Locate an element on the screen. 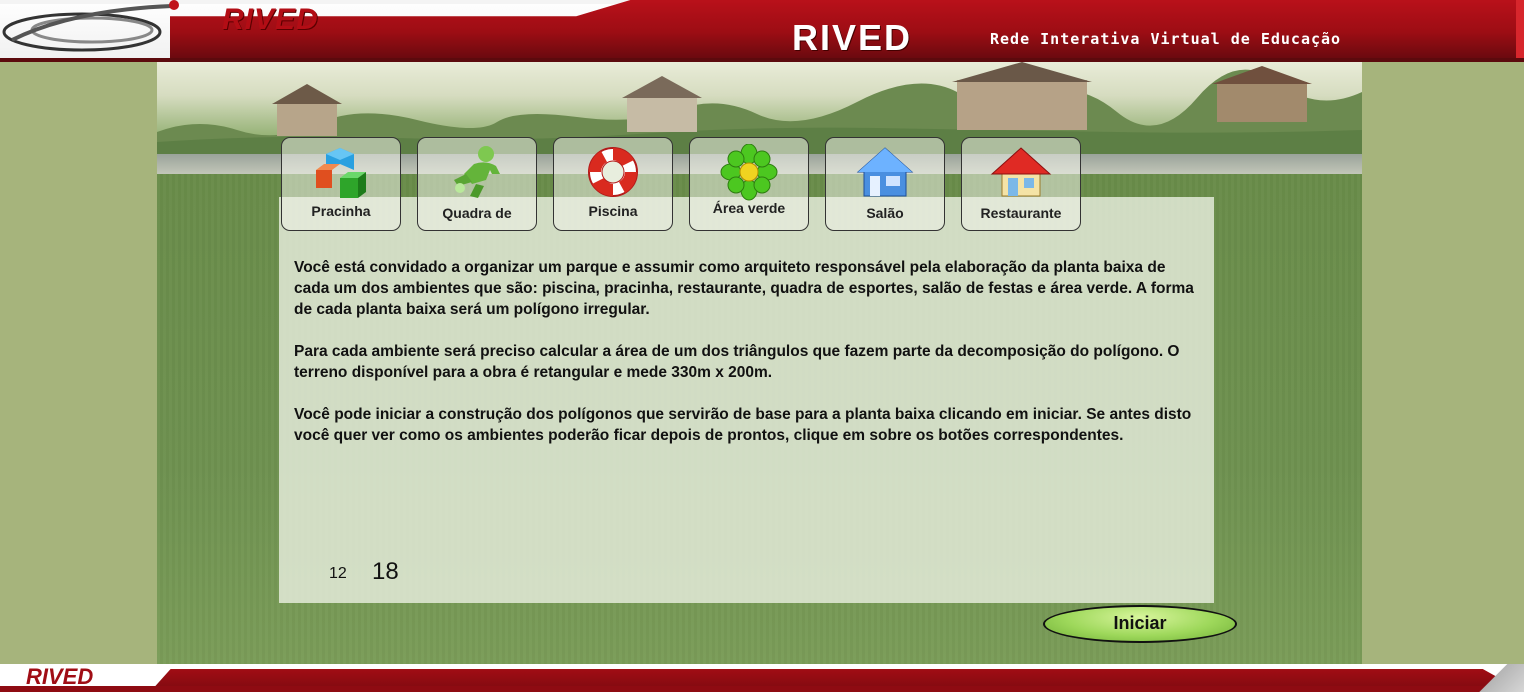 This screenshot has height=692, width=1524. footer-bottom-bar is located at coordinates (762, 689).